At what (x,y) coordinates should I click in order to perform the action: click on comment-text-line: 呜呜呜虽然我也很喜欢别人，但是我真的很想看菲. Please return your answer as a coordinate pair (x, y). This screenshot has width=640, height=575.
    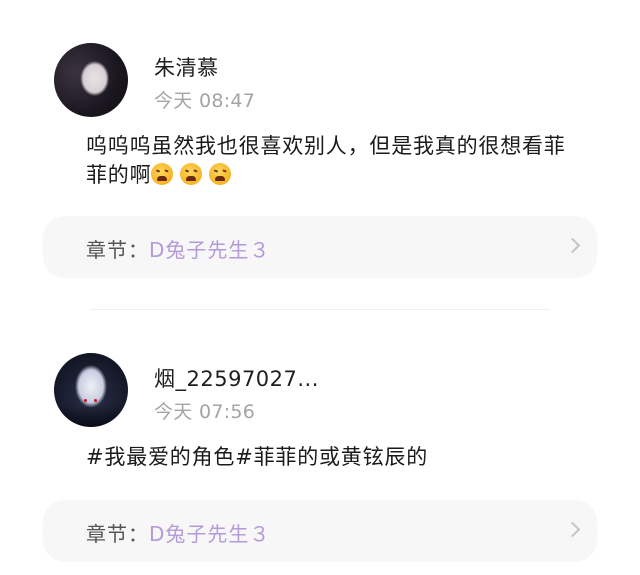
    Looking at the image, I should click on (326, 146).